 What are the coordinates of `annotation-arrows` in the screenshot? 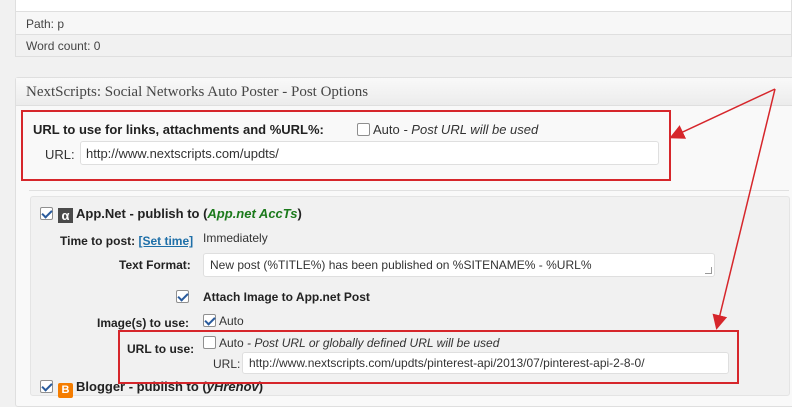 It's located at (722, 209).